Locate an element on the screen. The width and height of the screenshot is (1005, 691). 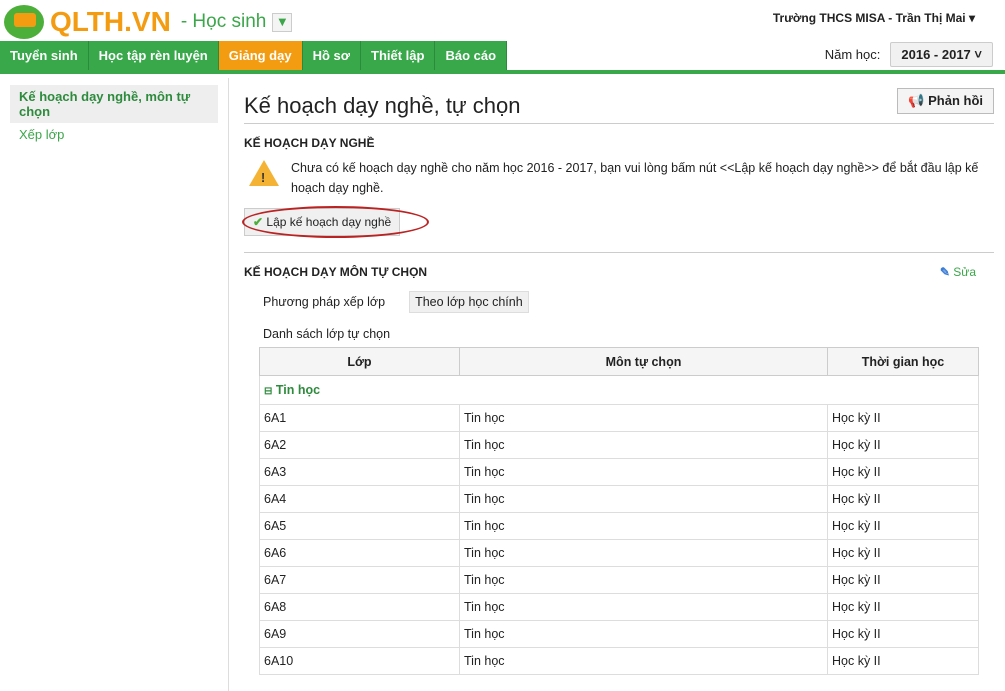
check-icon: ✔ is located at coordinates (258, 222).